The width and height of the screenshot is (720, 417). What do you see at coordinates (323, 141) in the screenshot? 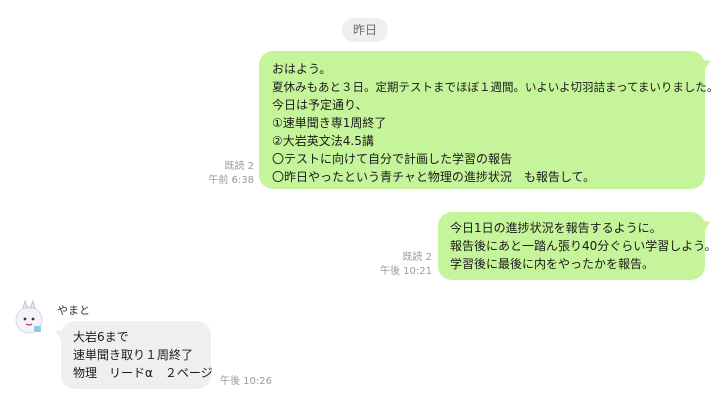
I see `message-line: ②大岩英文法4.5講` at bounding box center [323, 141].